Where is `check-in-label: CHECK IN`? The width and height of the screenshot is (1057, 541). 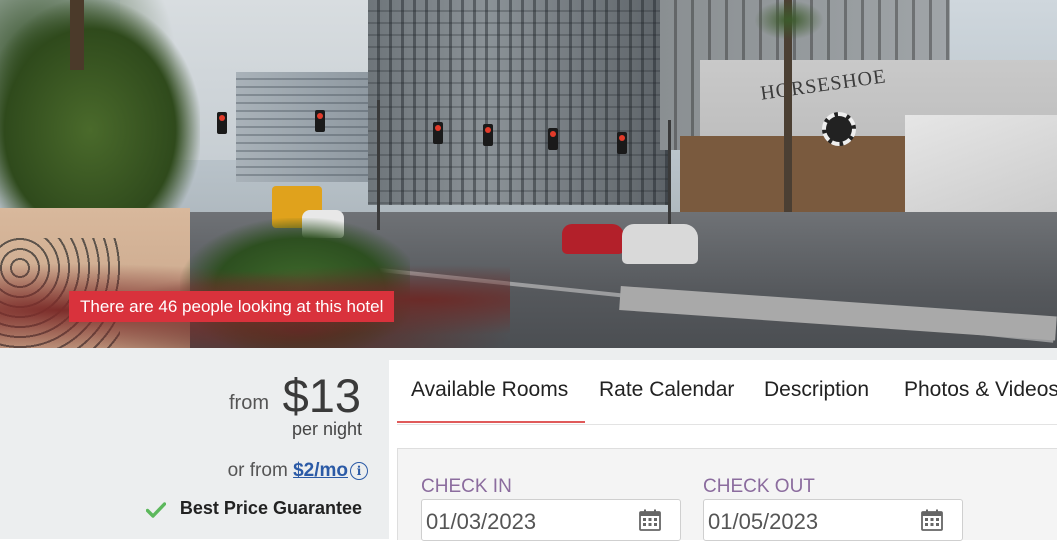
check-in-label: CHECK IN is located at coordinates (466, 486).